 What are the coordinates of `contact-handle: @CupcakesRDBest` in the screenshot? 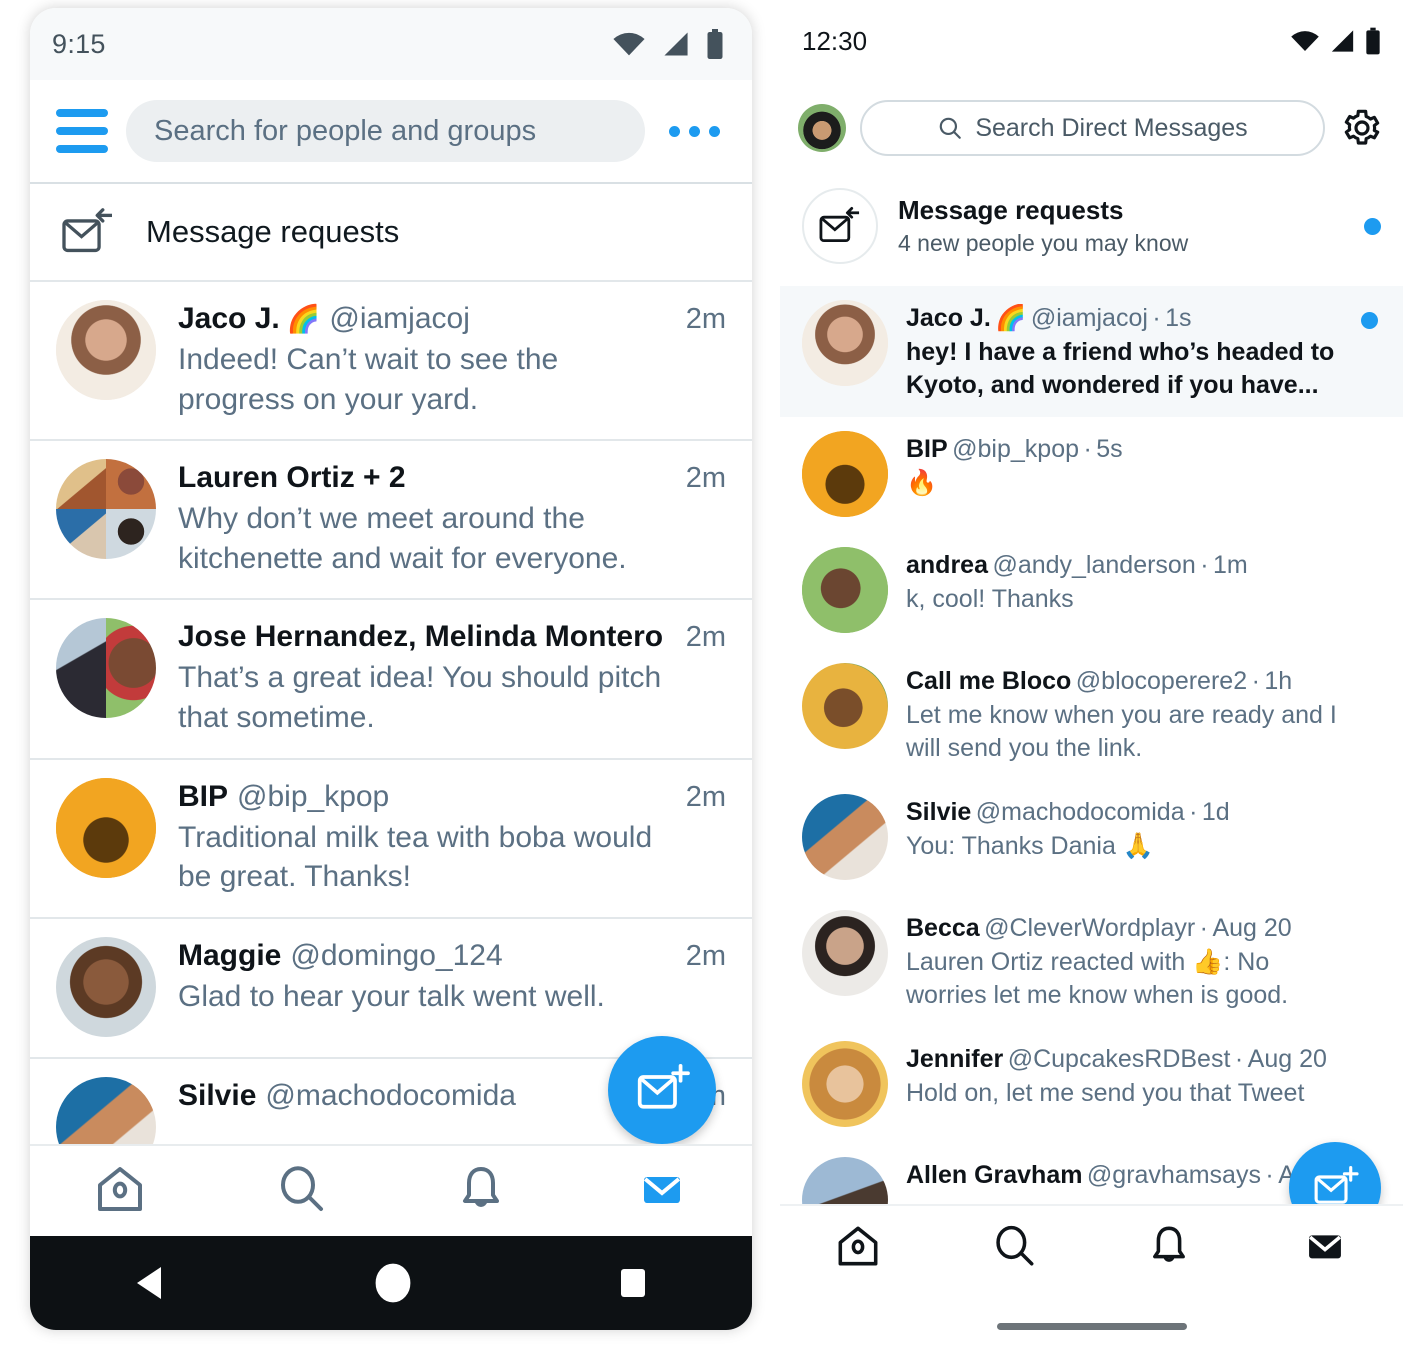 It's located at (1119, 1059).